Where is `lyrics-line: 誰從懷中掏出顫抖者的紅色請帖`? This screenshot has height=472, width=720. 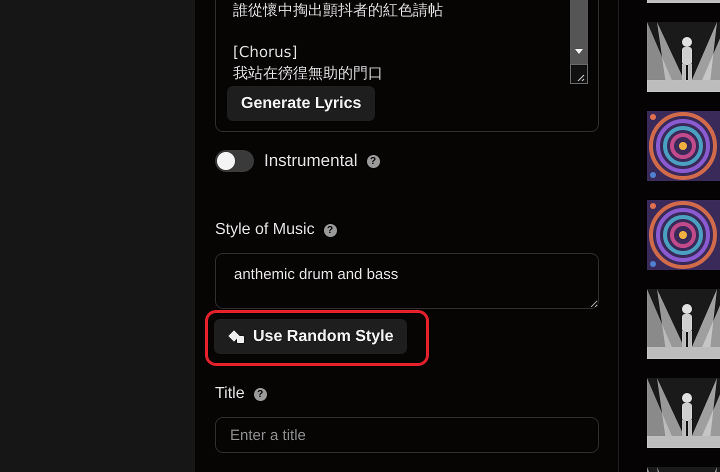 lyrics-line: 誰從懷中掏出顫抖者的紅色請帖 is located at coordinates (338, 10).